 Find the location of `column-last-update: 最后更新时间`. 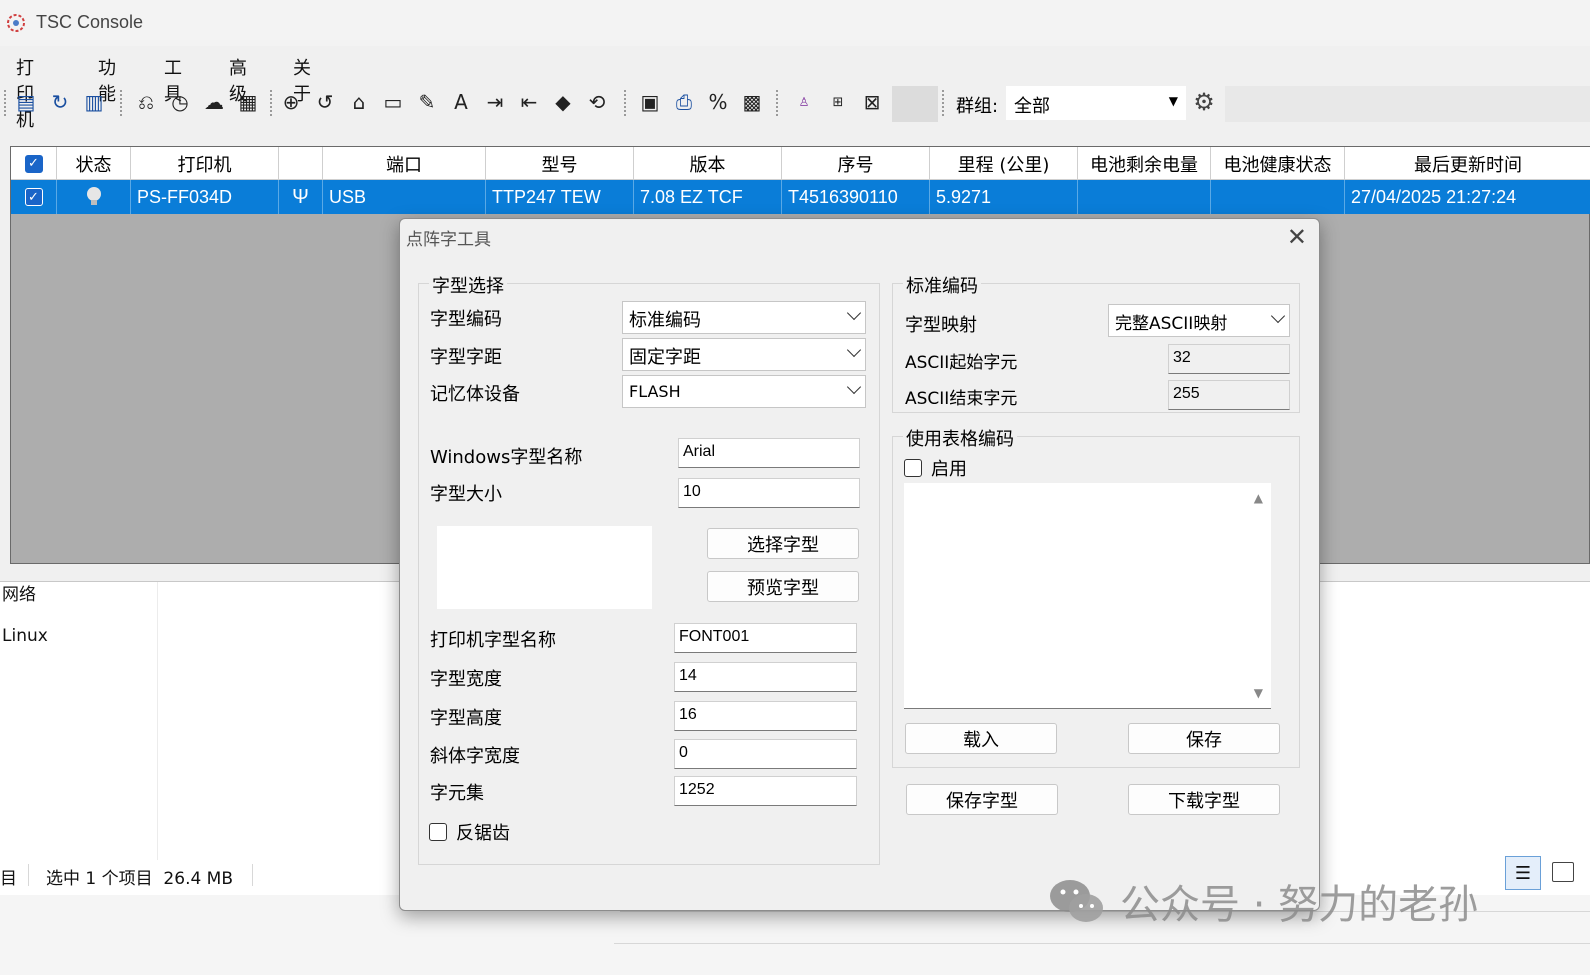

column-last-update: 最后更新时间 is located at coordinates (1467, 163).